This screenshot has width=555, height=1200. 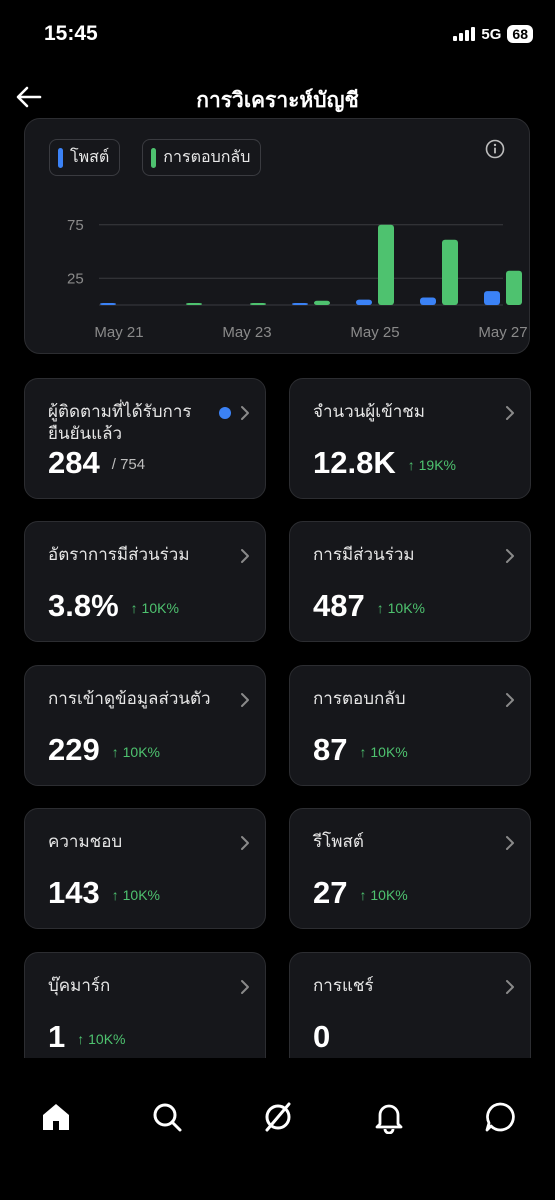 What do you see at coordinates (369, 606) in the screenshot?
I see `metric-value-wrap: 487 ↑ 10K%` at bounding box center [369, 606].